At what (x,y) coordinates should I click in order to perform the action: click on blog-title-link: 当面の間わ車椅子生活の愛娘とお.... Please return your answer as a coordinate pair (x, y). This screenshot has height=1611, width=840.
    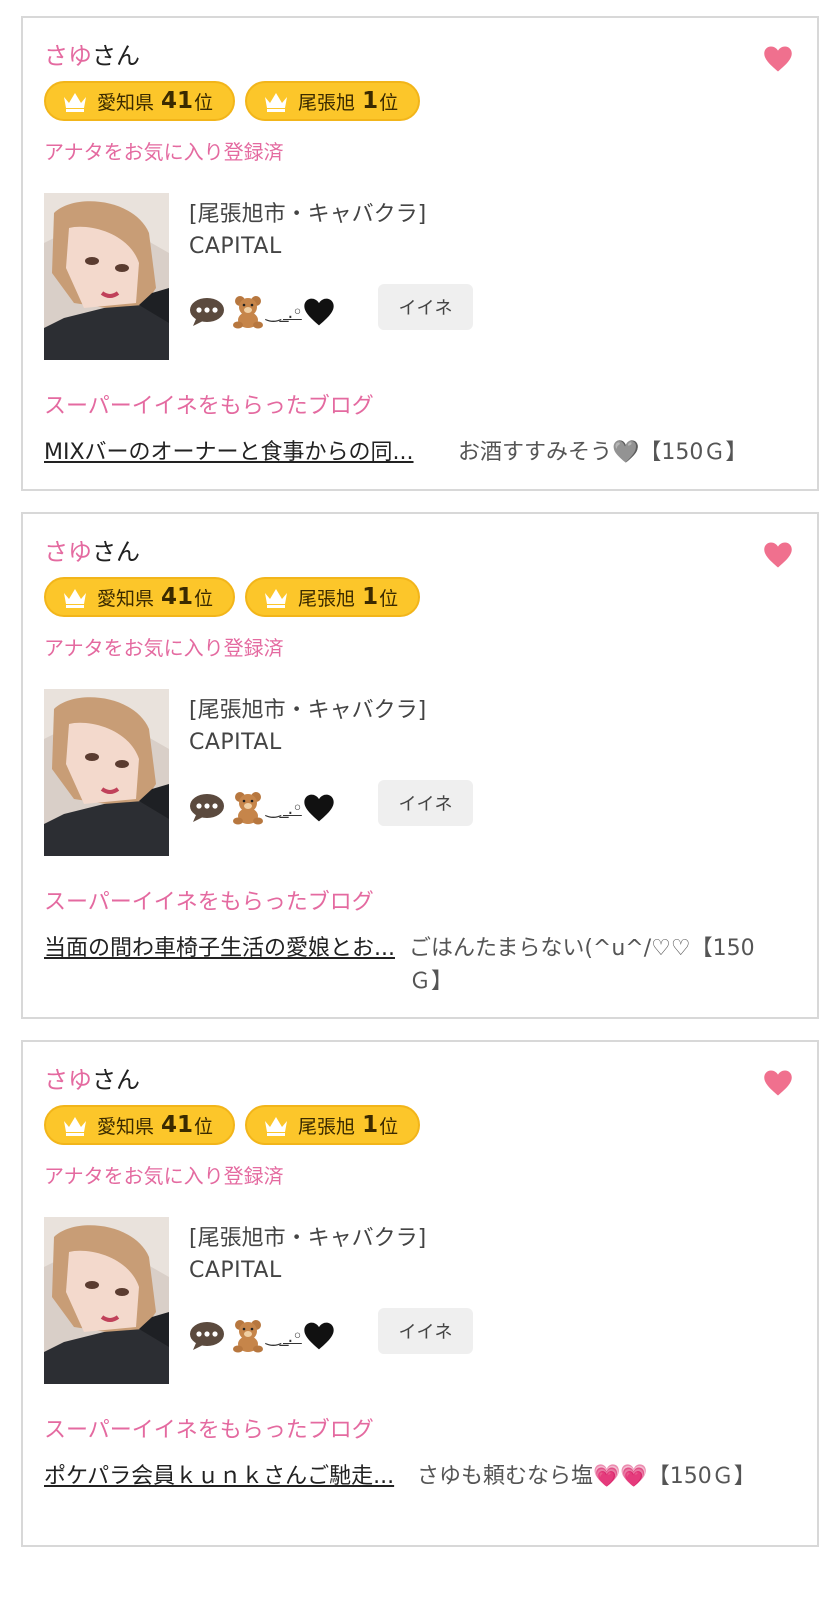
    Looking at the image, I should click on (221, 948).